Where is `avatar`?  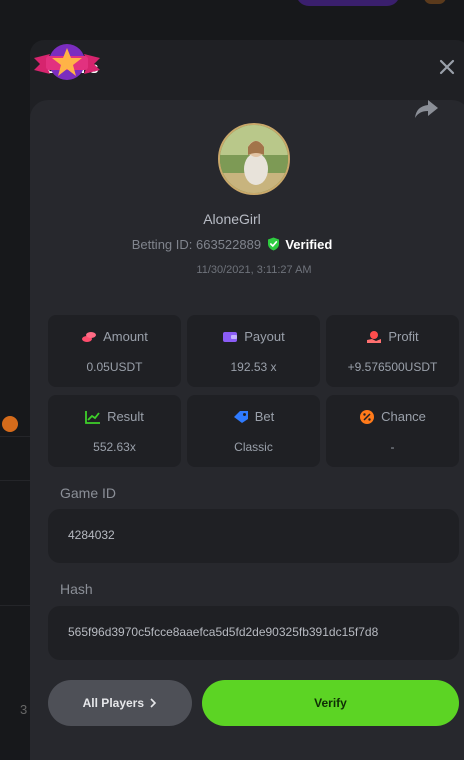
avatar is located at coordinates (254, 159).